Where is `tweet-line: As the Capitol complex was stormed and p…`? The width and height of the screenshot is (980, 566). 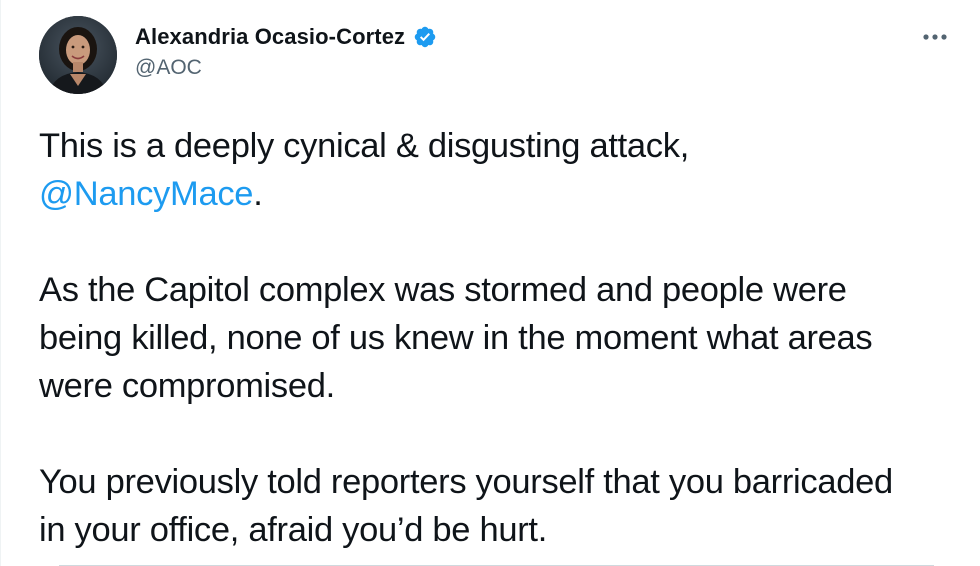 tweet-line: As the Capitol complex was stormed and p… is located at coordinates (443, 290).